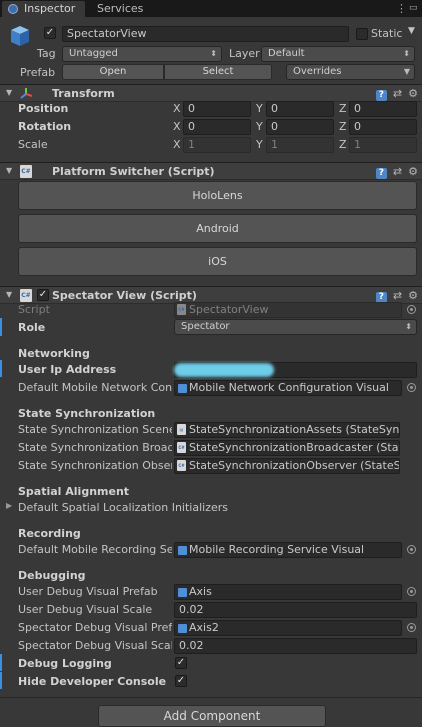 Image resolution: width=422 pixels, height=727 pixels. Describe the element at coordinates (287, 466) in the screenshot. I see `state-sync-observer-field: C# StateSynchronizationObserver (StateSy` at that location.